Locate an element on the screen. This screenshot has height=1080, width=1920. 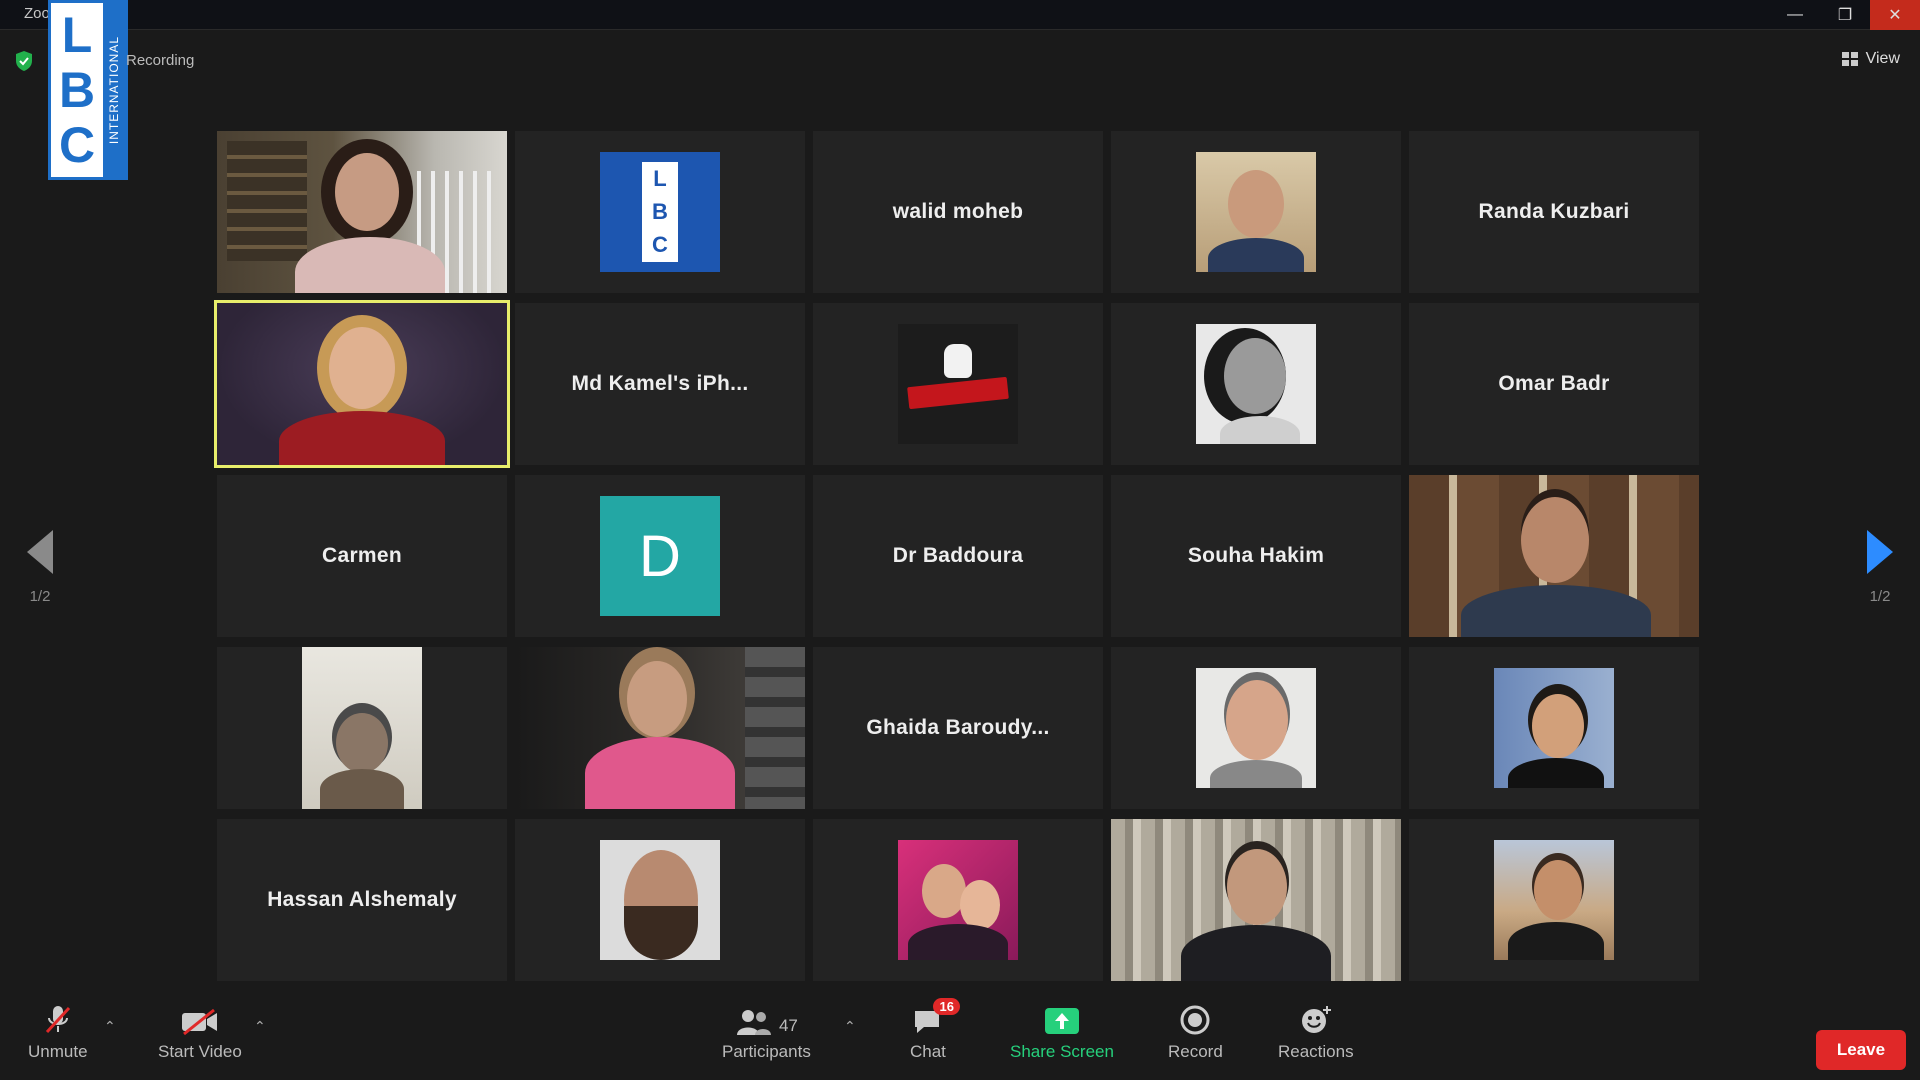
lbc-avatar-letter-b: B is located at coordinates (660, 211).